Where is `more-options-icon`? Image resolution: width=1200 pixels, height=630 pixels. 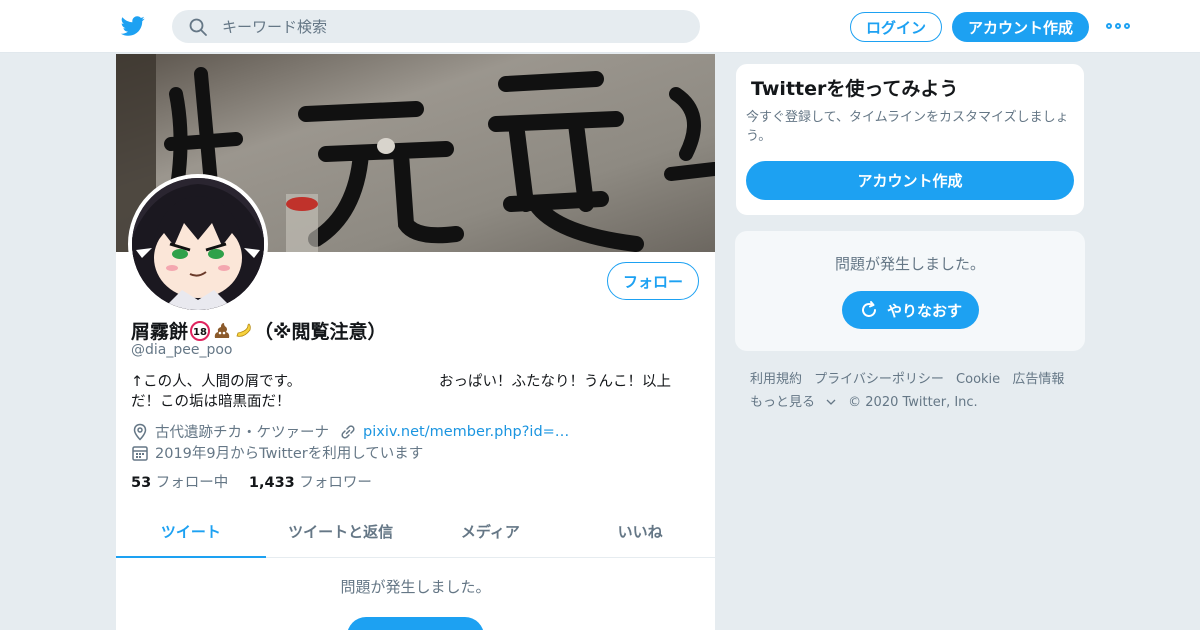
more-options-icon is located at coordinates (1118, 26).